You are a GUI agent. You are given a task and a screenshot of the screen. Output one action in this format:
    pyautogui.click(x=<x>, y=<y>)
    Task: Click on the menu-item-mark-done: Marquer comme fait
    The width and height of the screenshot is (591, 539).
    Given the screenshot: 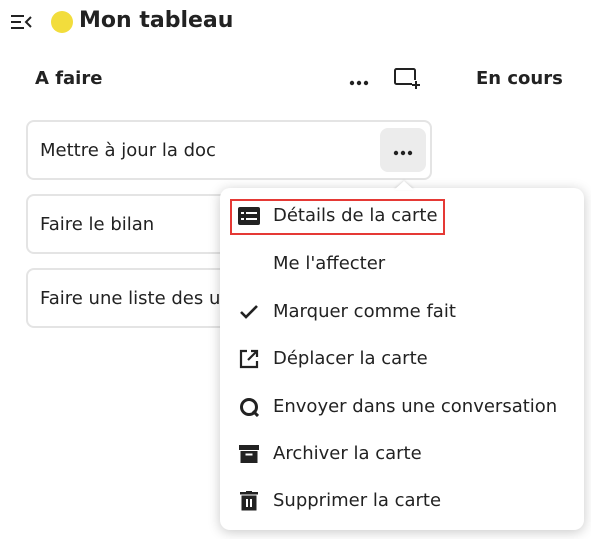 What is the action you would take?
    pyautogui.click(x=402, y=312)
    